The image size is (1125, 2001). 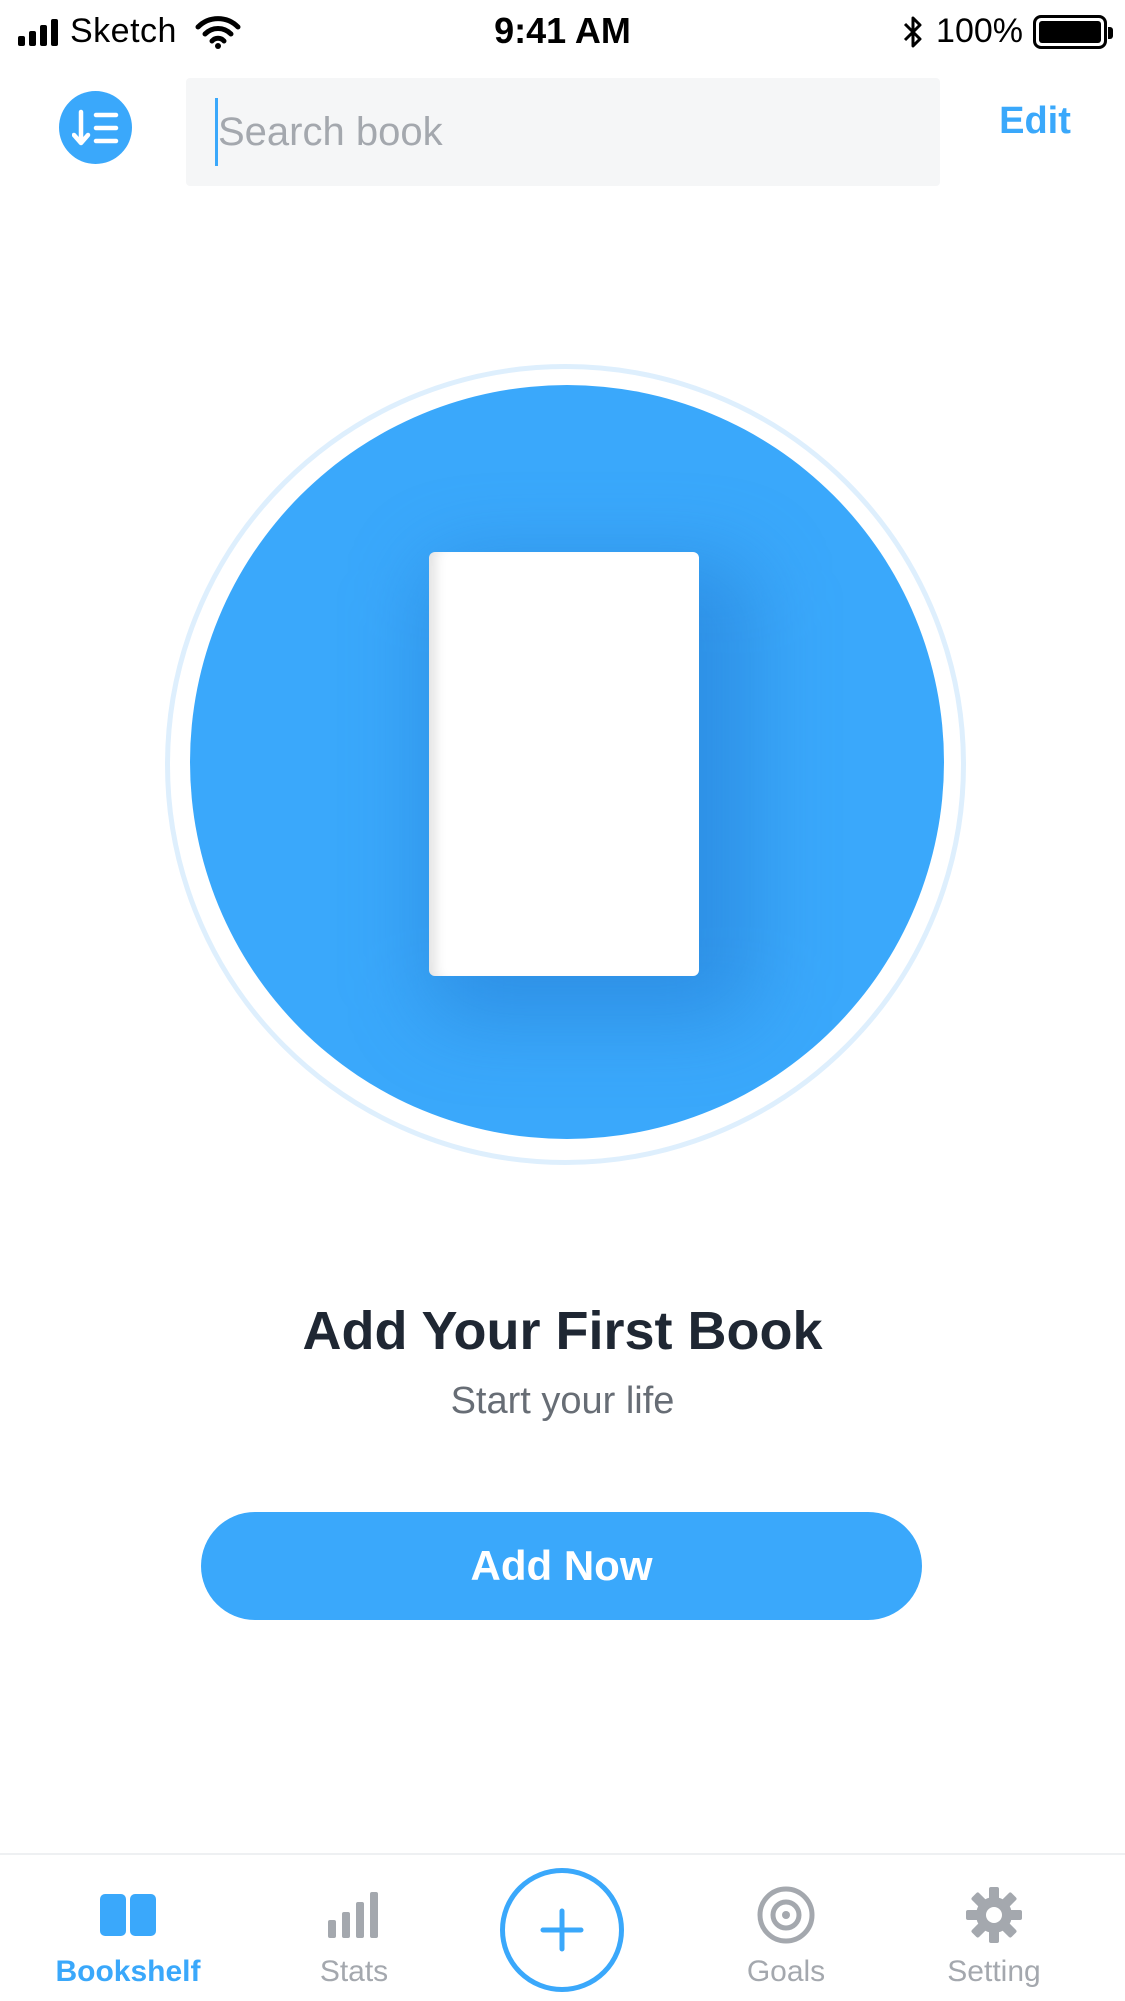 I want to click on sort-button, so click(x=95, y=127).